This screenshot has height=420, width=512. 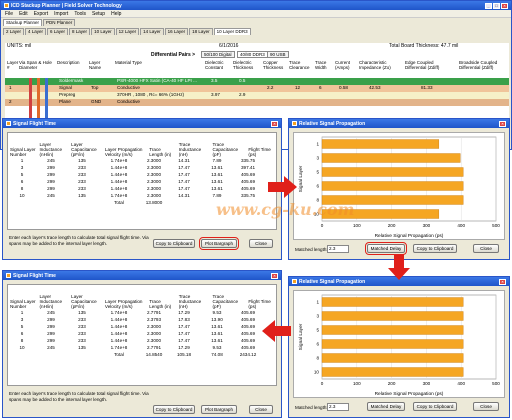 I want to click on table-cell: 17.47, so click(x=184, y=326).